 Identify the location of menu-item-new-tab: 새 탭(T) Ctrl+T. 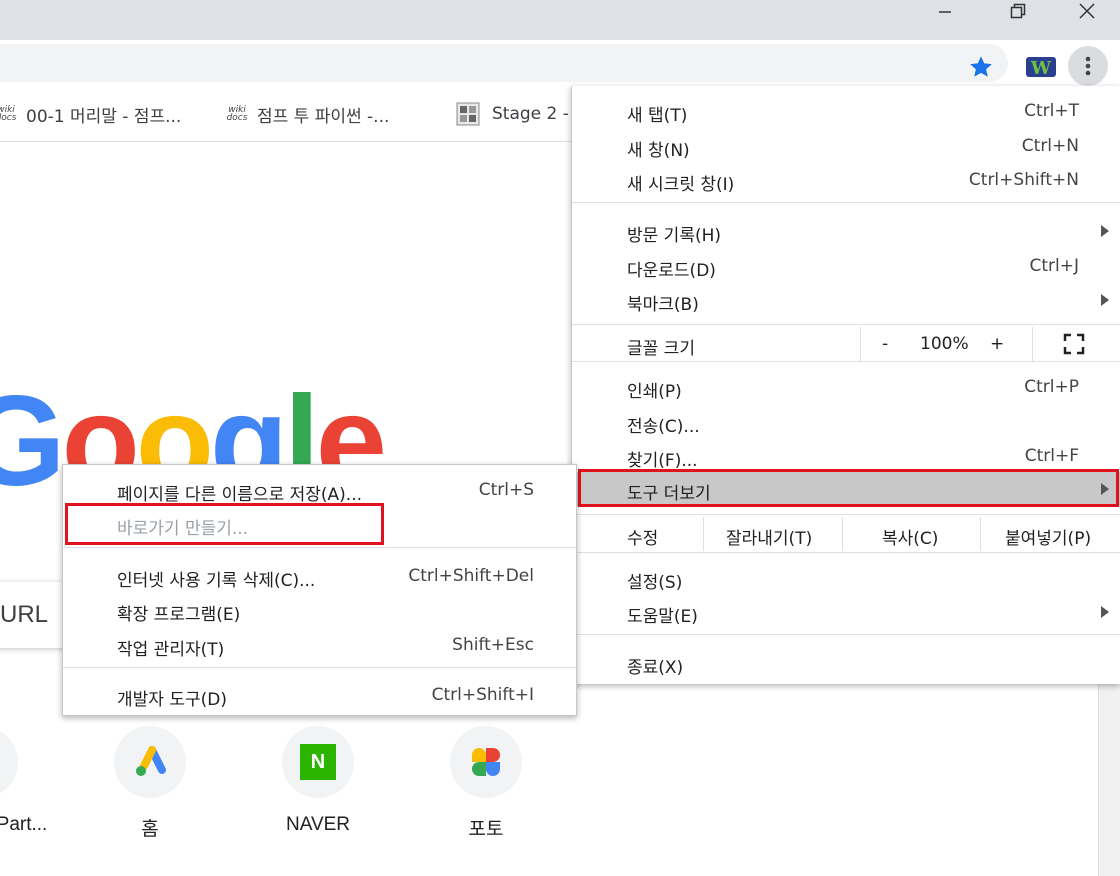
(846, 111).